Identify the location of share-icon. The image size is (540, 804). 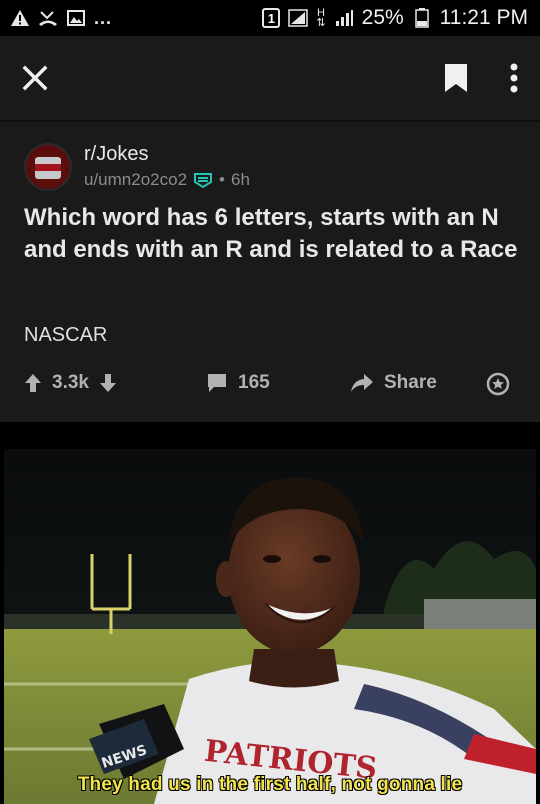
(362, 383).